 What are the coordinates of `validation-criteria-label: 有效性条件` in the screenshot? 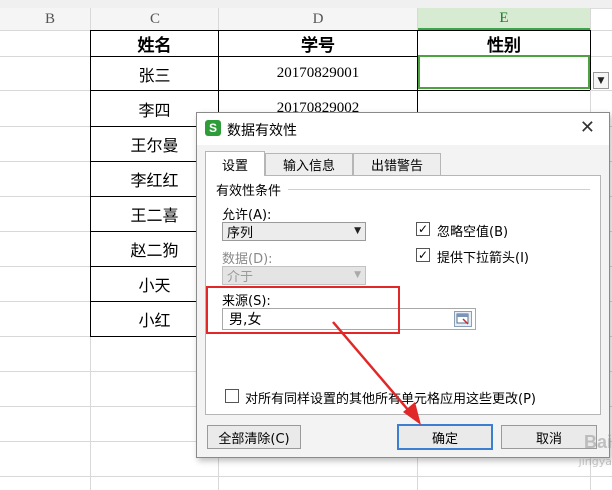 It's located at (251, 189).